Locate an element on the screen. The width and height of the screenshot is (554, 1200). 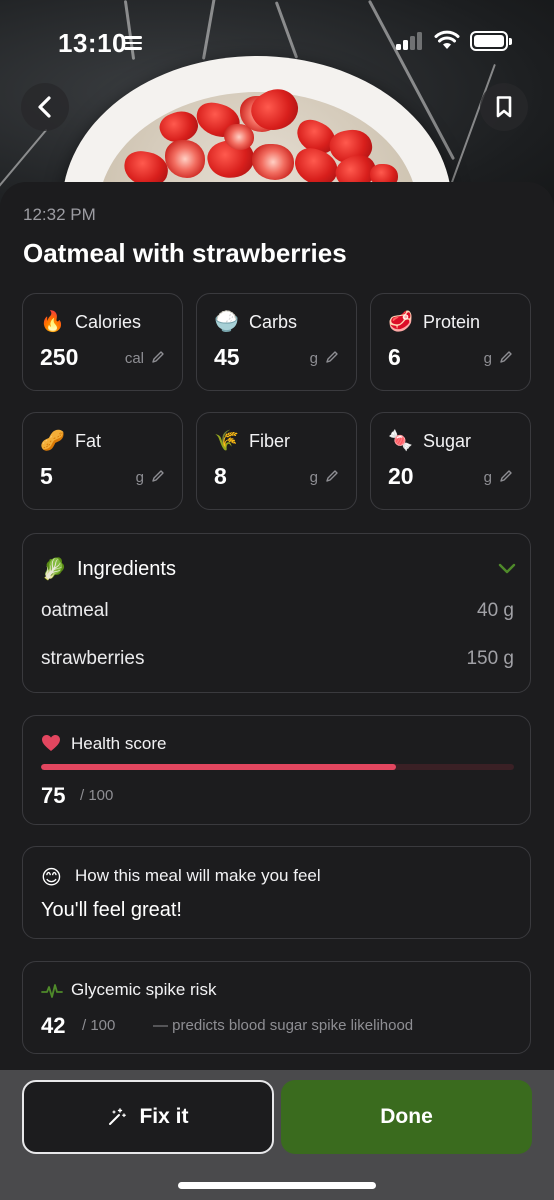
fix-it-button: Fix it is located at coordinates (148, 1117).